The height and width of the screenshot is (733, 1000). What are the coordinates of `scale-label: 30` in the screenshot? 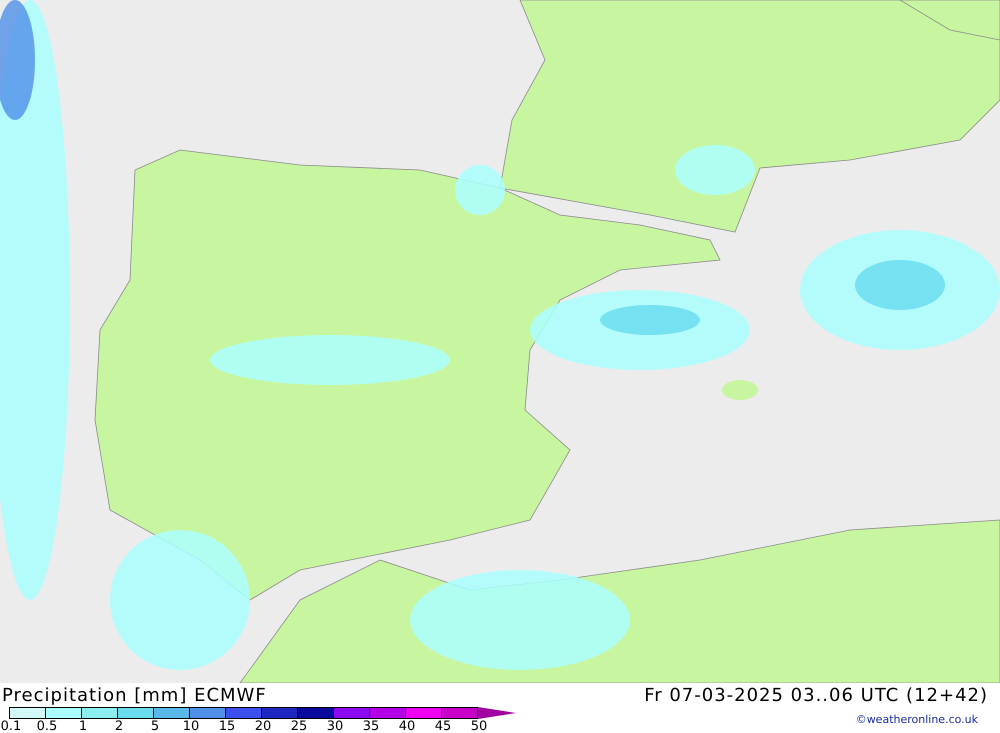 It's located at (335, 726).